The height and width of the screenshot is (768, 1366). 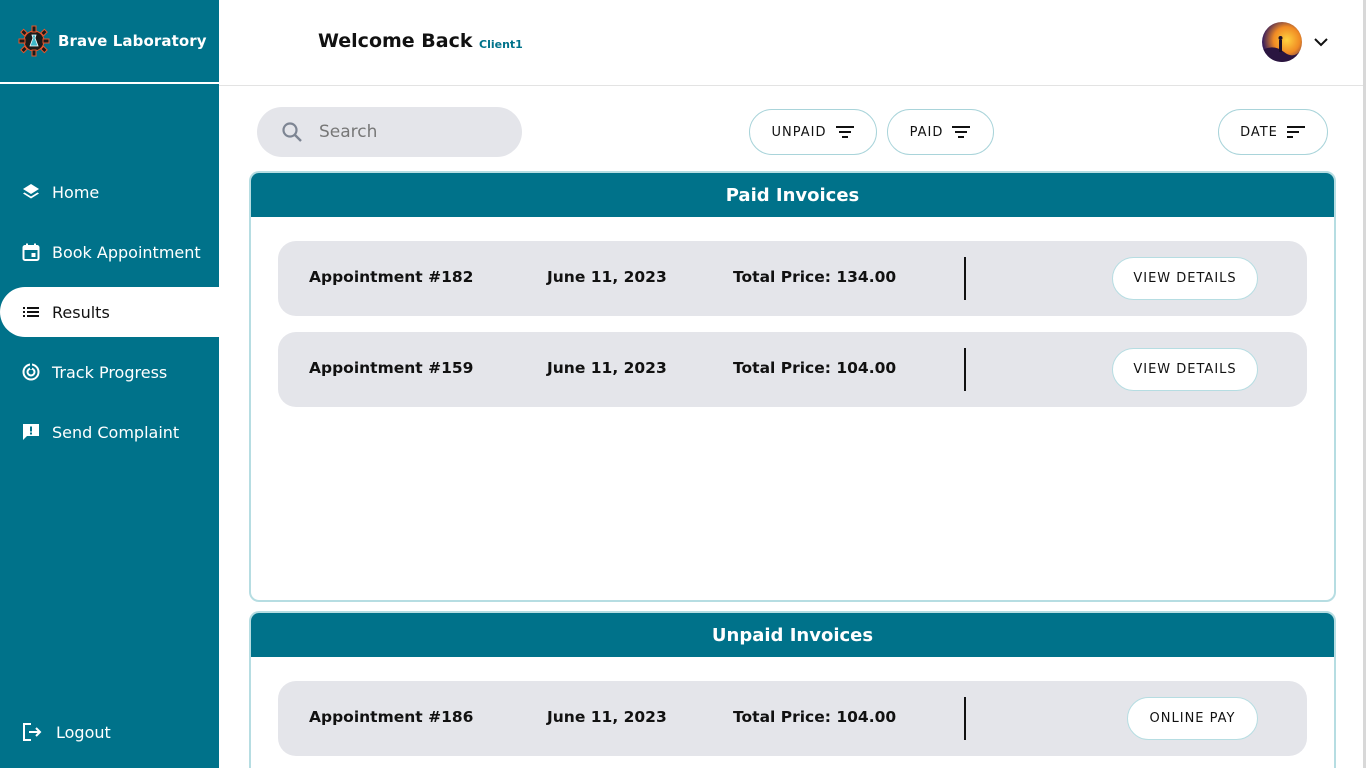 I want to click on search-bar, so click(x=389, y=132).